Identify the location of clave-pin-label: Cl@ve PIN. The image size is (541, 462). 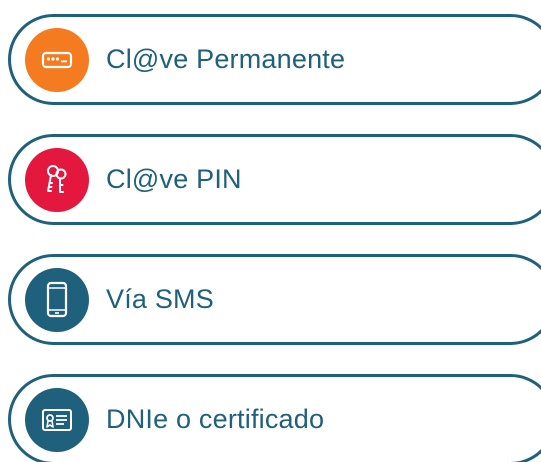
(174, 179).